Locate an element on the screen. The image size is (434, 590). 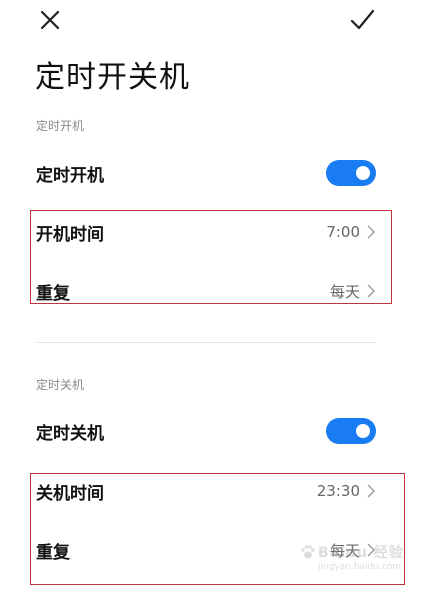
power-on-time-value-group: 7:00 is located at coordinates (351, 232).